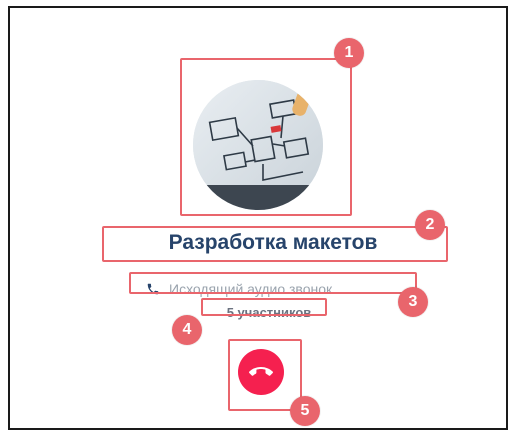  What do you see at coordinates (275, 244) in the screenshot?
I see `callout-box-title` at bounding box center [275, 244].